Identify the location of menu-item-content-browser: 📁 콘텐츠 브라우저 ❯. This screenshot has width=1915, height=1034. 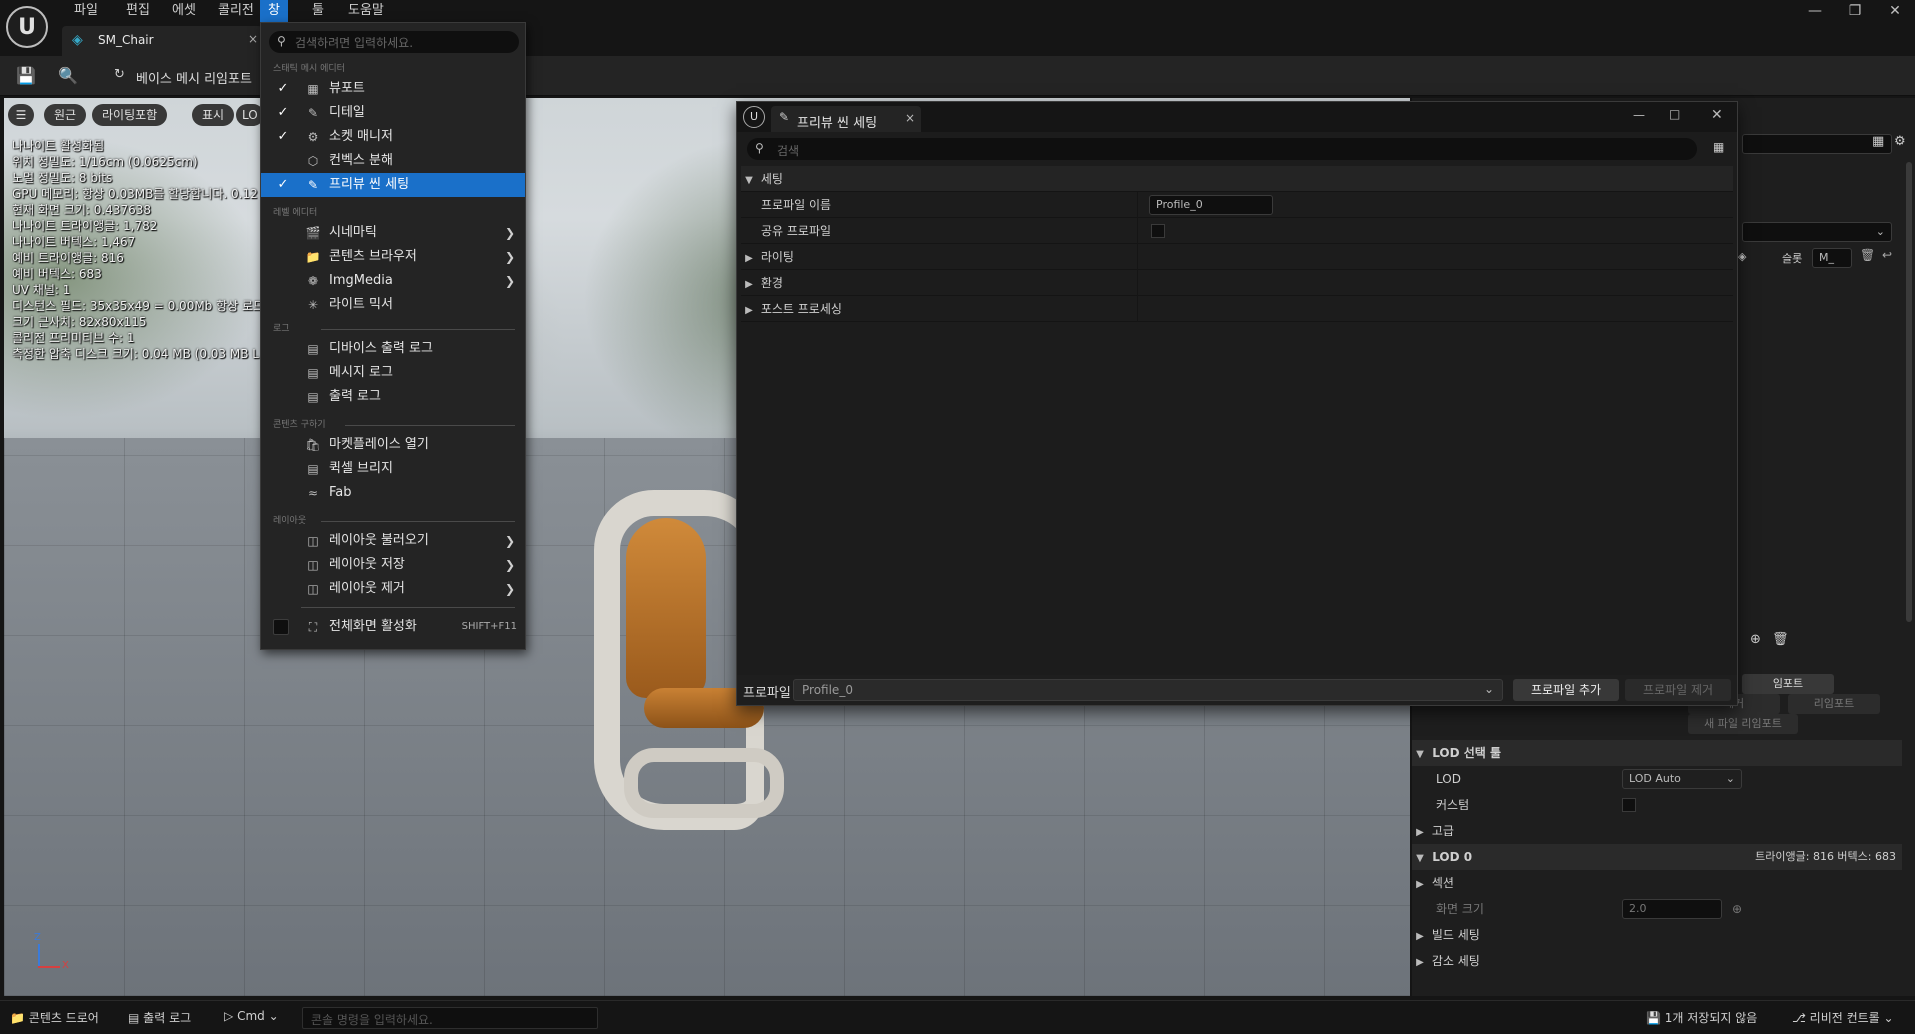
(393, 257).